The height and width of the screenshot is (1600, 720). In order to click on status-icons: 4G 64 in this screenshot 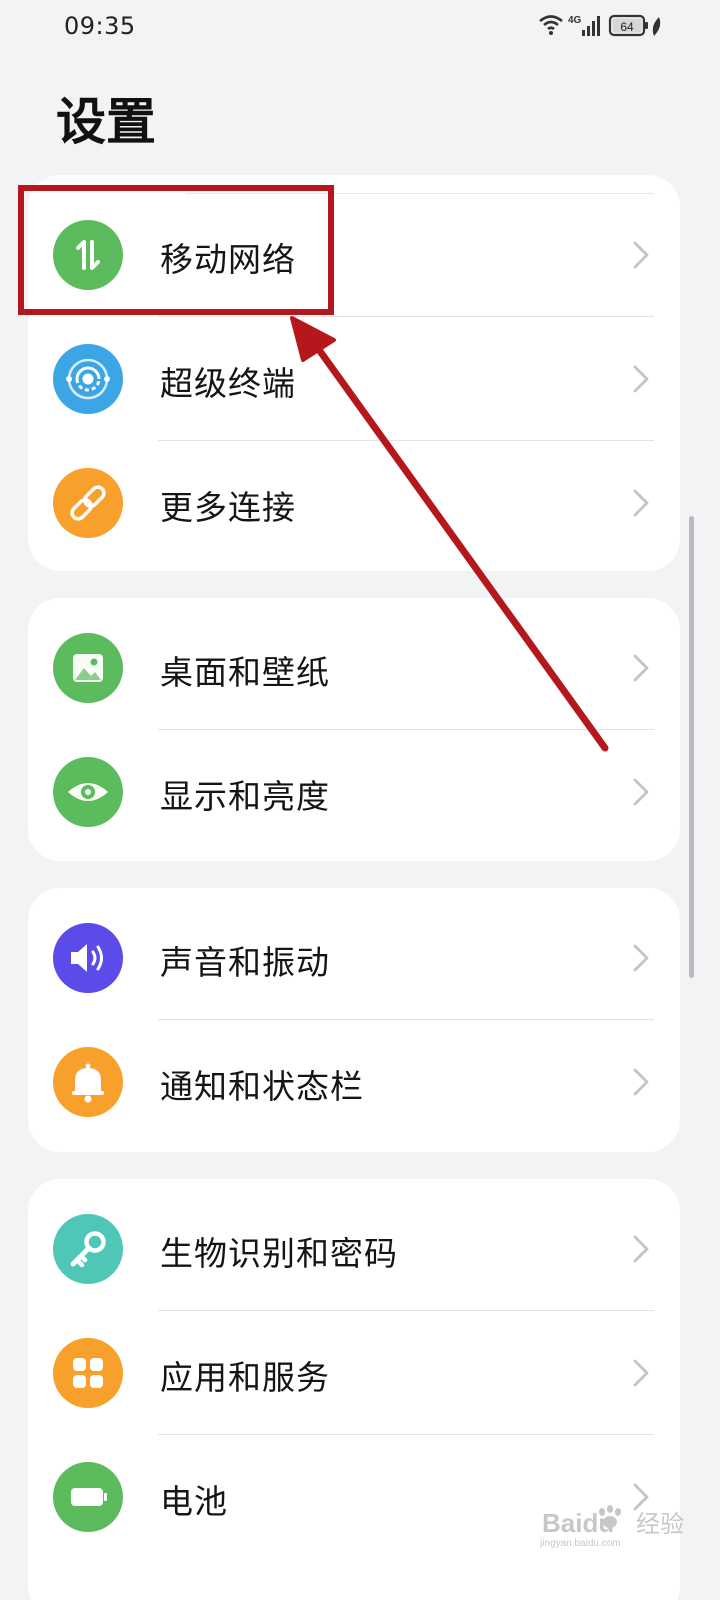, I will do `click(600, 25)`.